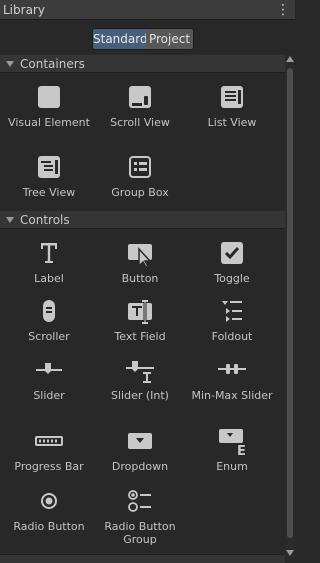  Describe the element at coordinates (49, 336) in the screenshot. I see `item-label: Scroller` at that location.